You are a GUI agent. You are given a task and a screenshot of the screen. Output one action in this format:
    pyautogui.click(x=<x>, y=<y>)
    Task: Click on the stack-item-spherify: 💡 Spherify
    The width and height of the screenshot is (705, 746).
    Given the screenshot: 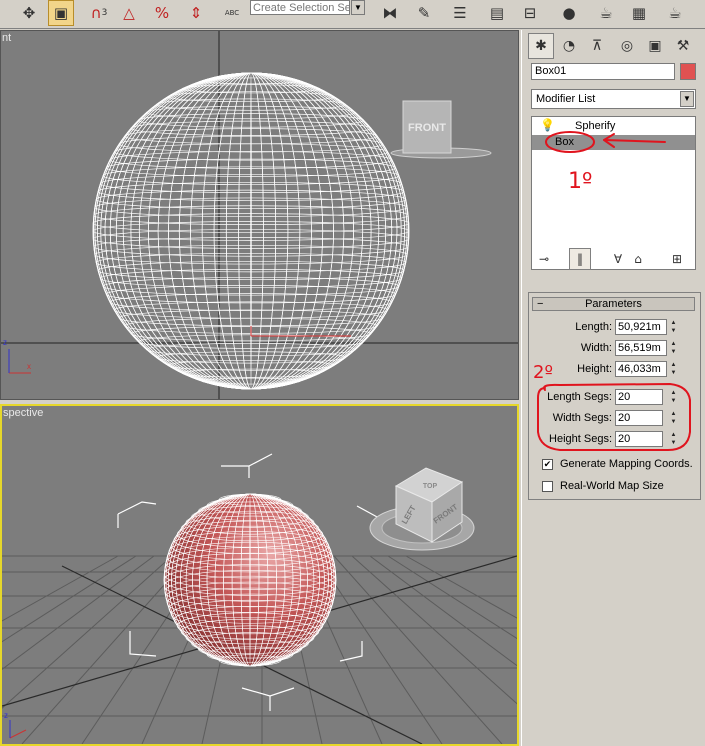 What is the action you would take?
    pyautogui.click(x=613, y=126)
    